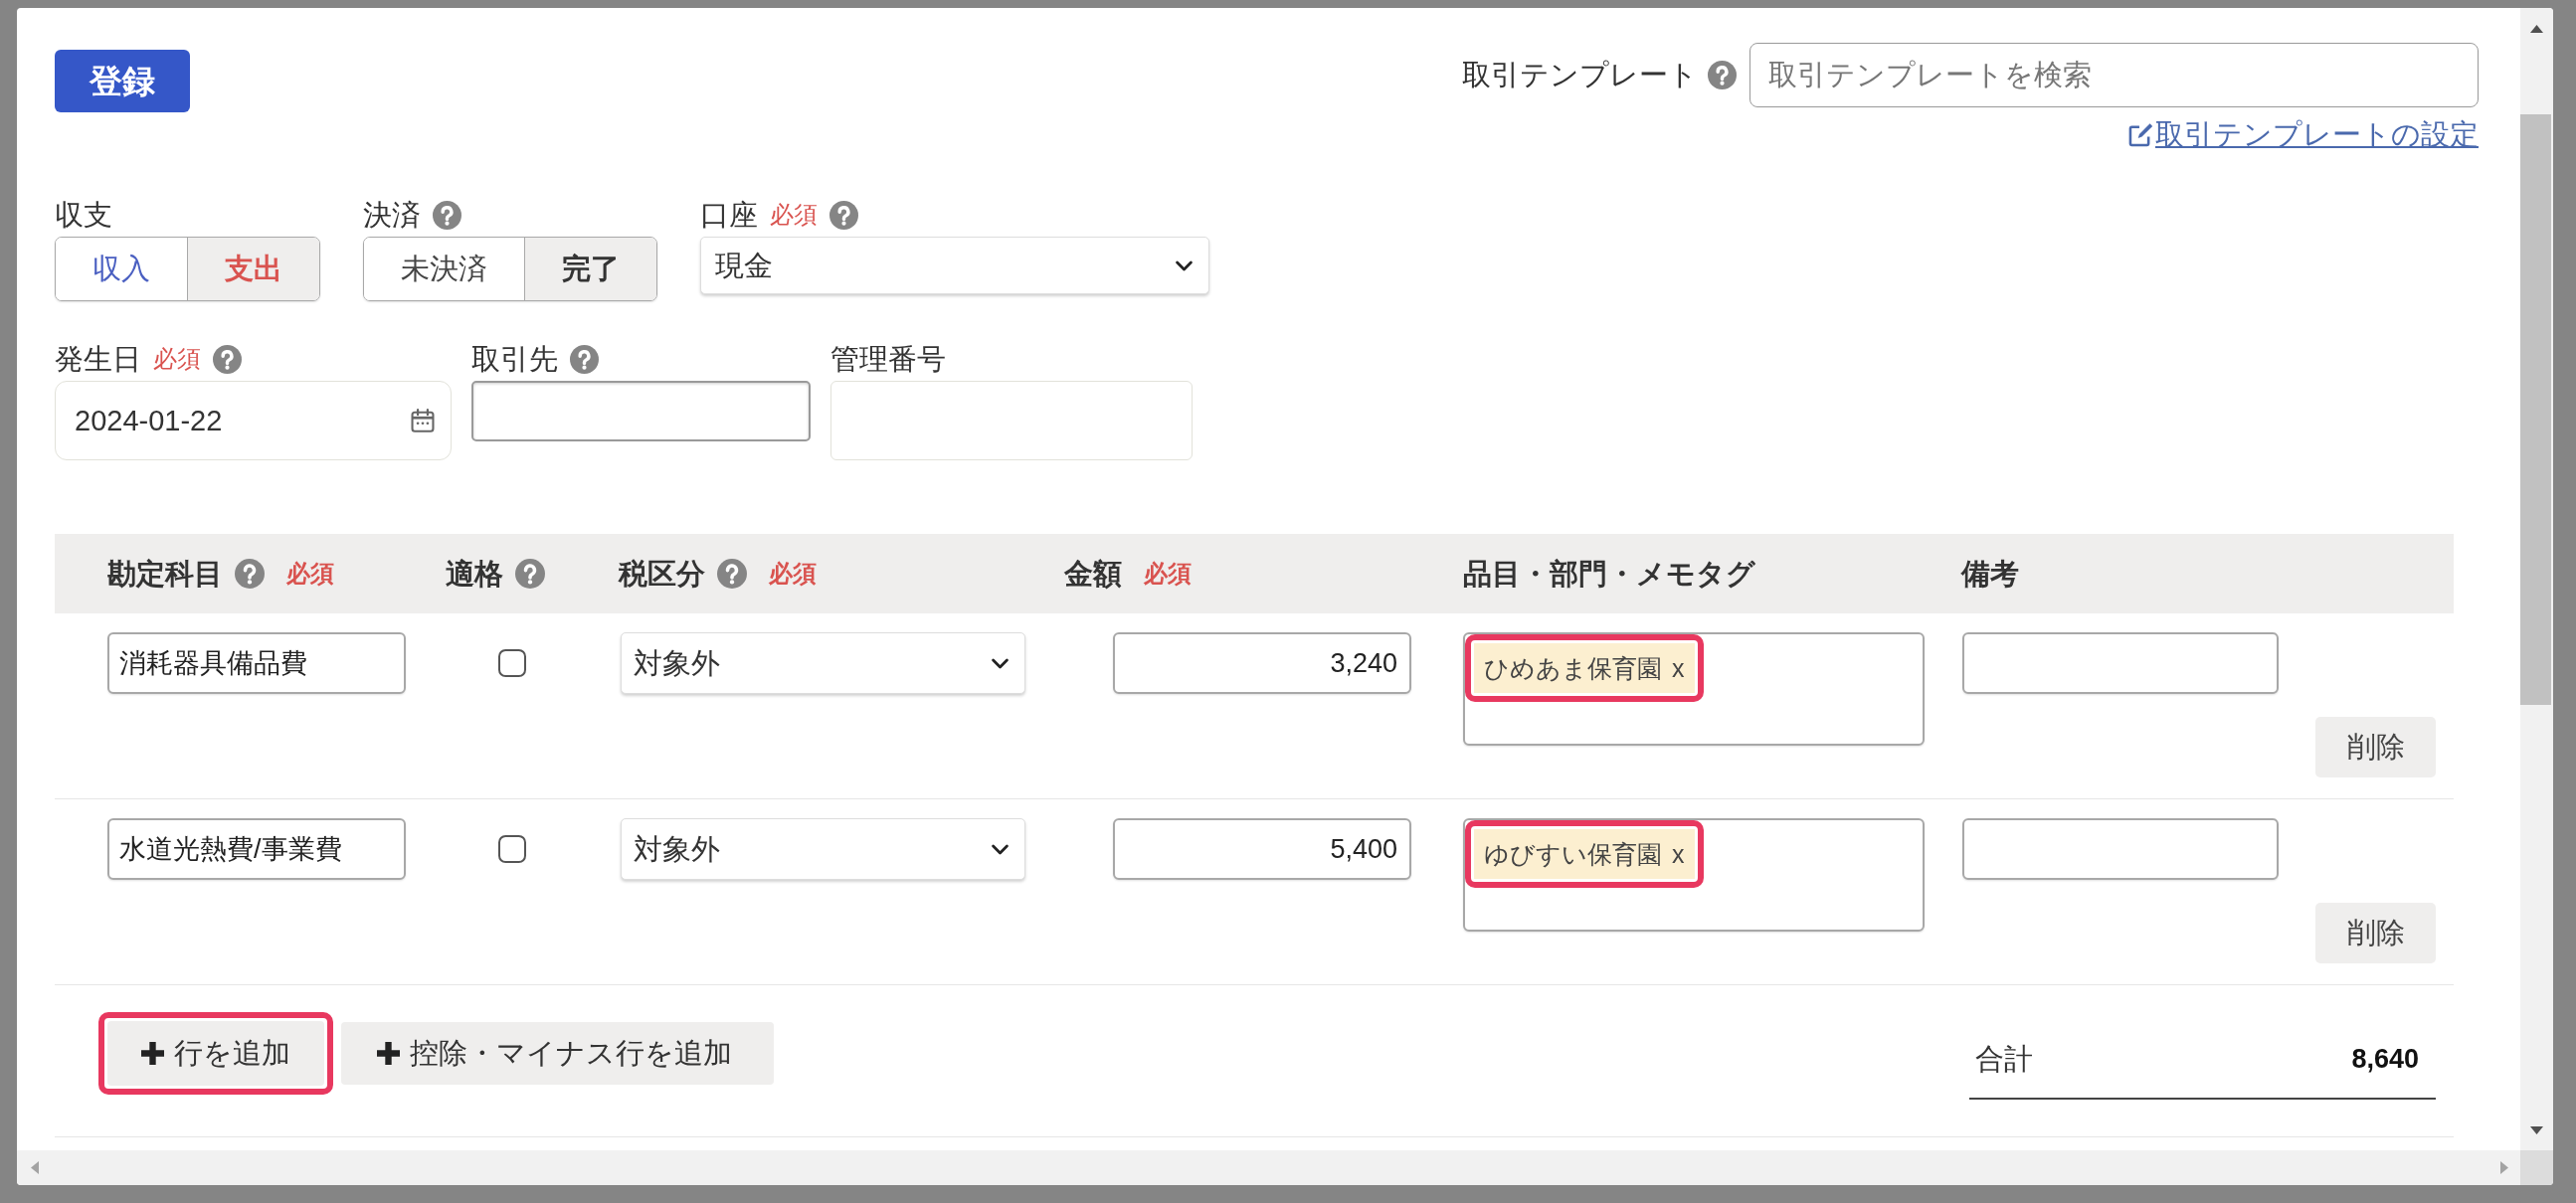 This screenshot has height=1203, width=2576. What do you see at coordinates (122, 81) in the screenshot?
I see `register-button: 登録` at bounding box center [122, 81].